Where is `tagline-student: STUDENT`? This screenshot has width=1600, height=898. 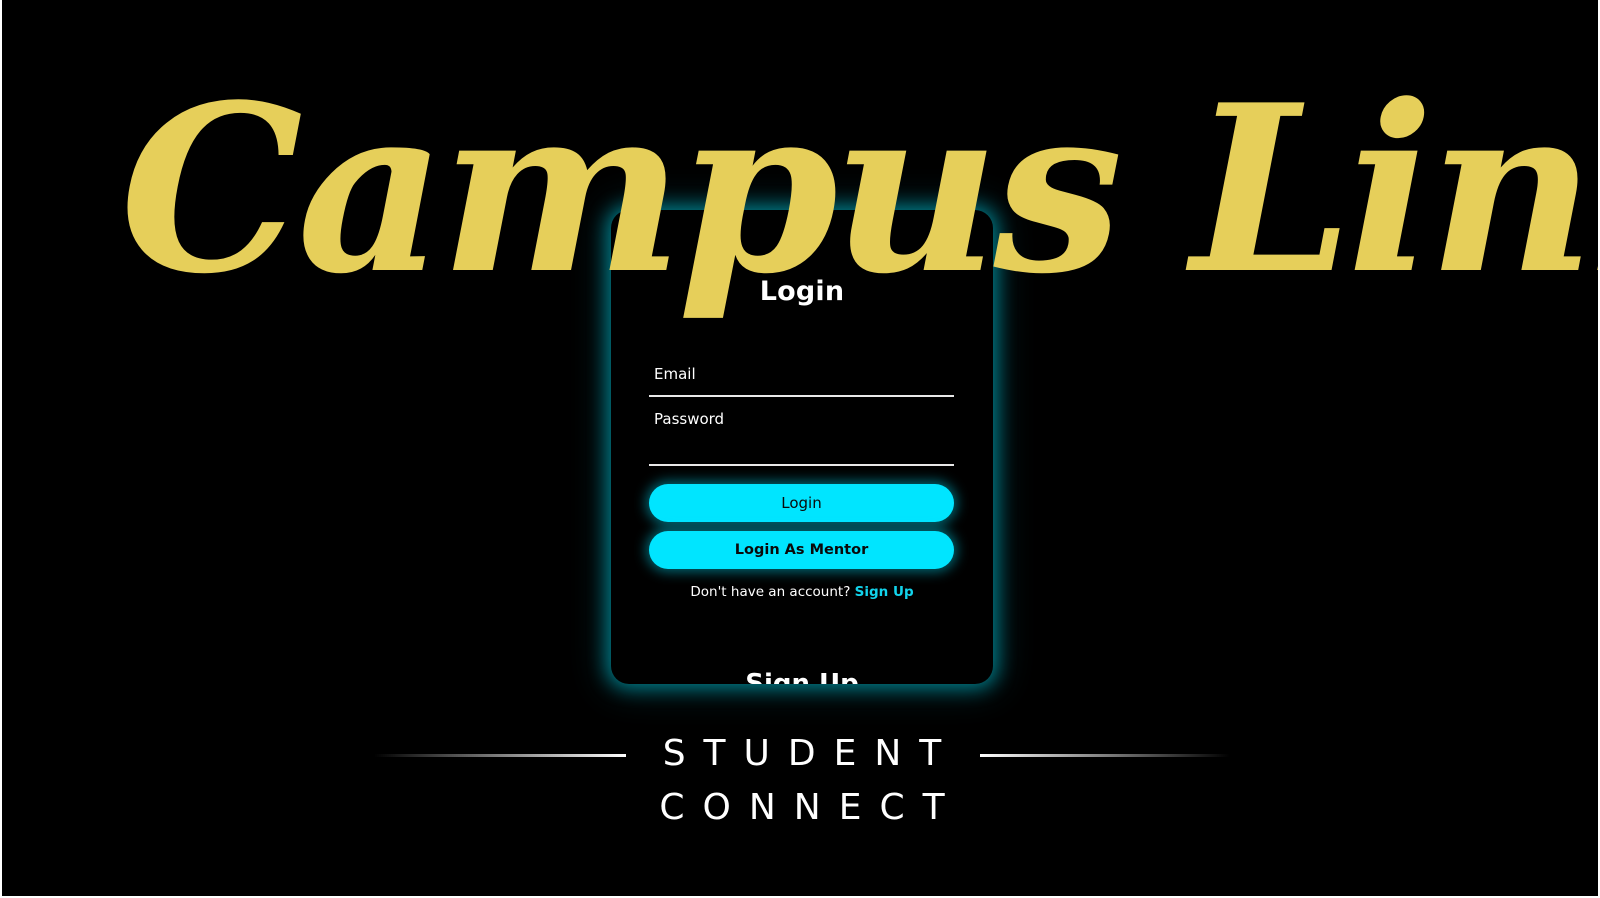
tagline-student: STUDENT is located at coordinates (811, 753).